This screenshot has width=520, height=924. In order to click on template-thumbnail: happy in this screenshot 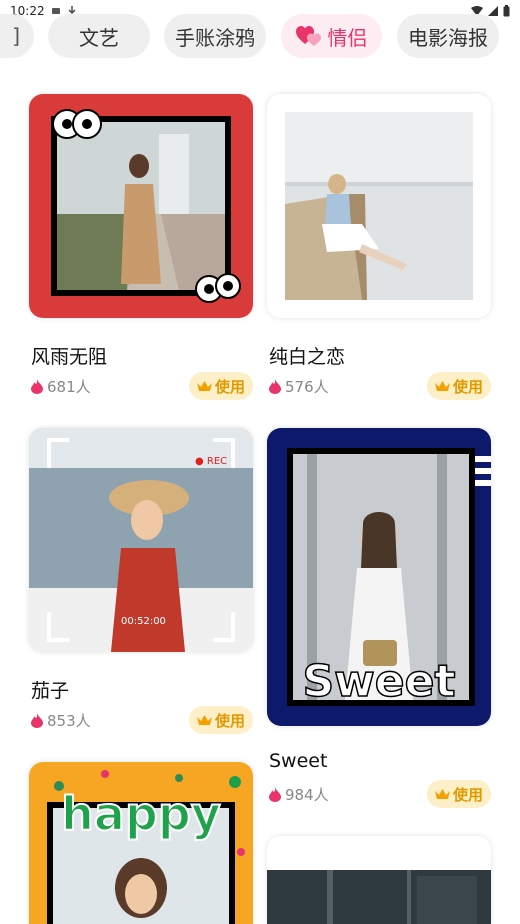, I will do `click(141, 843)`.